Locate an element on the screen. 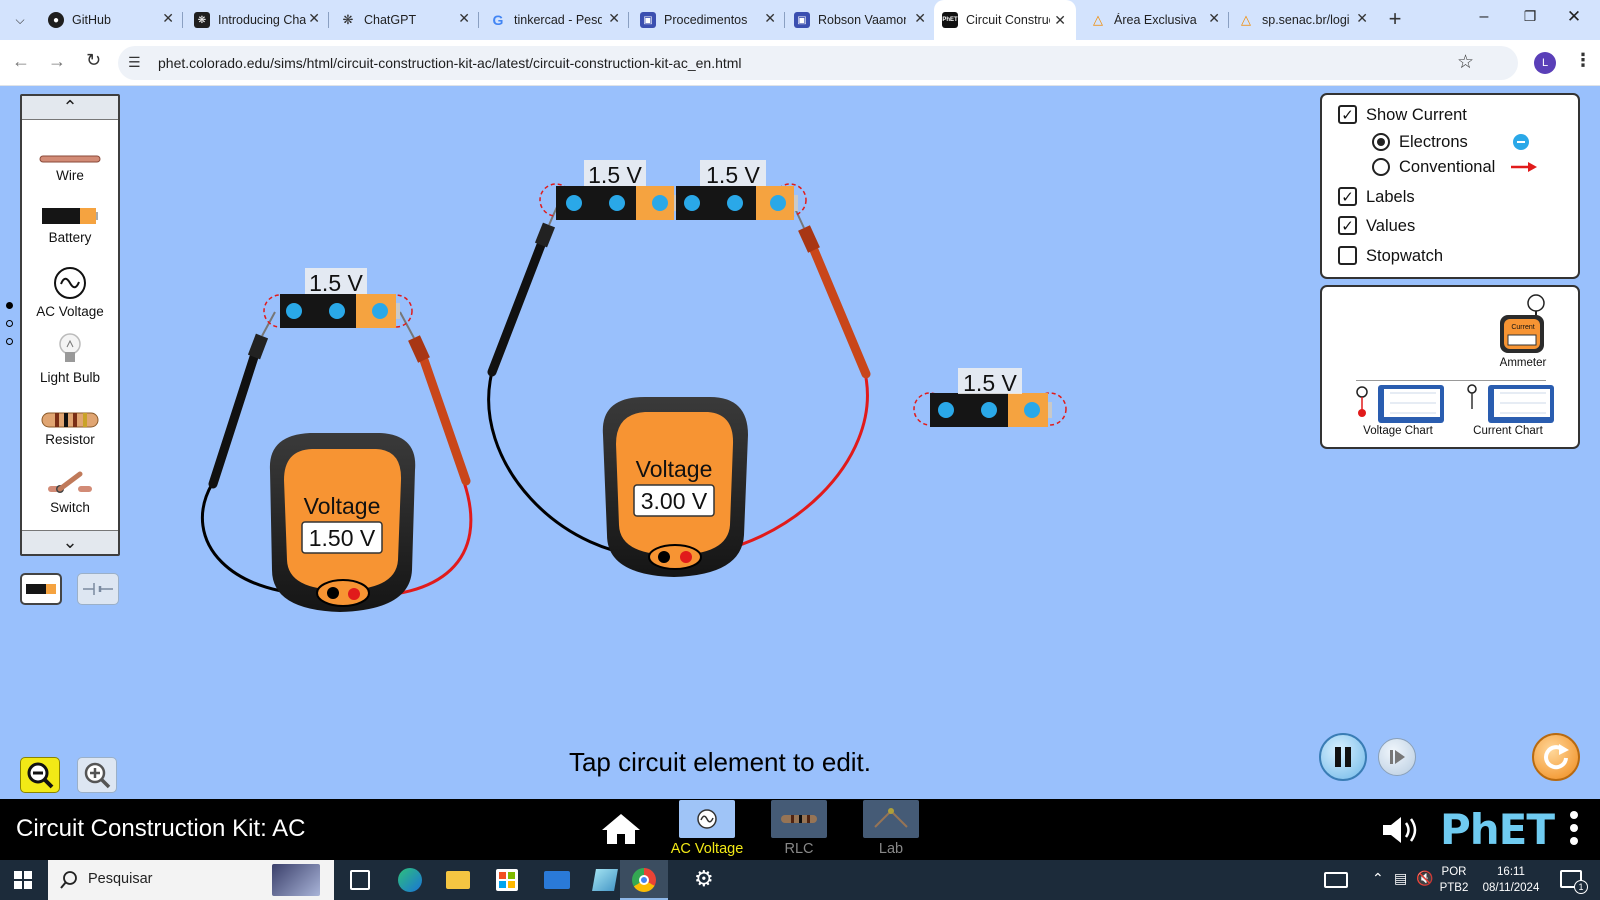 The width and height of the screenshot is (1600, 900). phet-icon: PhET is located at coordinates (950, 20).